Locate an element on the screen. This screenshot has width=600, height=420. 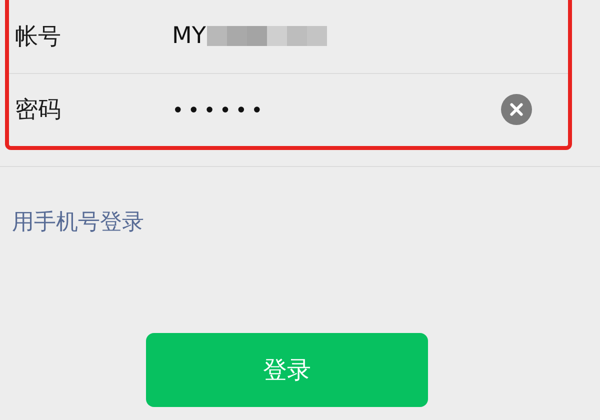
phone-login-link: 用手机号登录 is located at coordinates (78, 222).